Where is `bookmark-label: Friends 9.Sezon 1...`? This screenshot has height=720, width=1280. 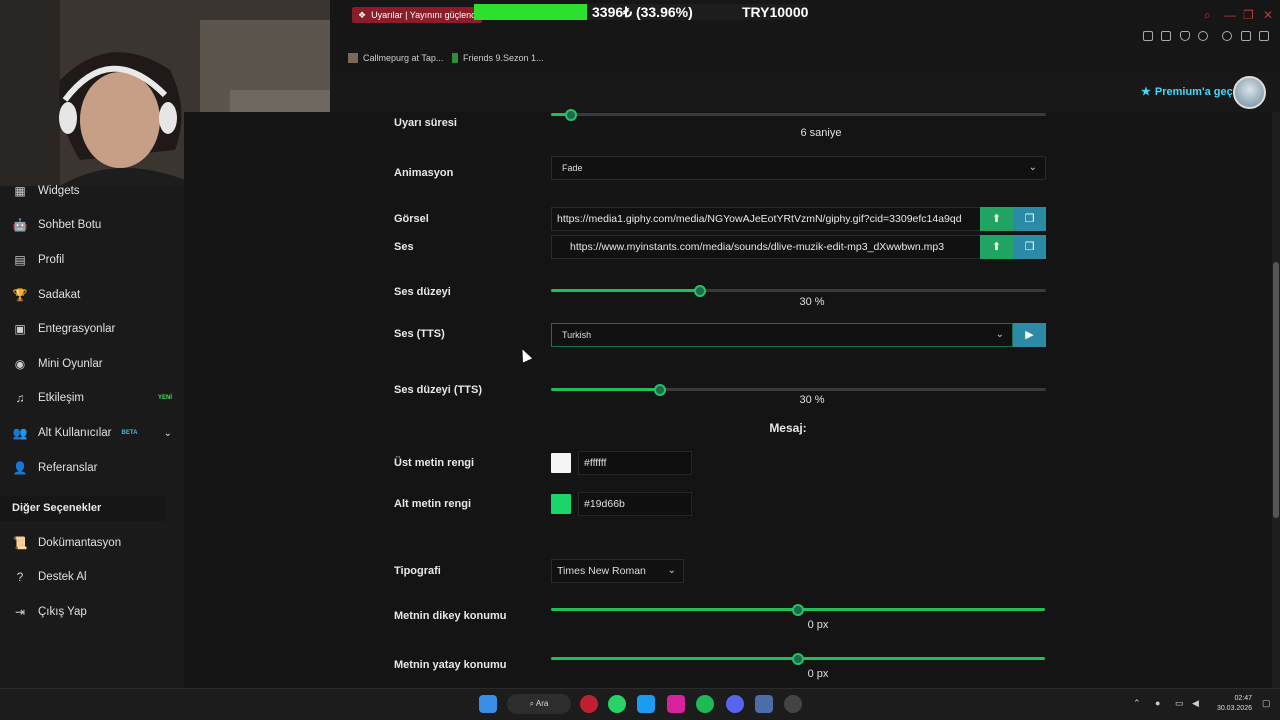 bookmark-label: Friends 9.Sezon 1... is located at coordinates (503, 58).